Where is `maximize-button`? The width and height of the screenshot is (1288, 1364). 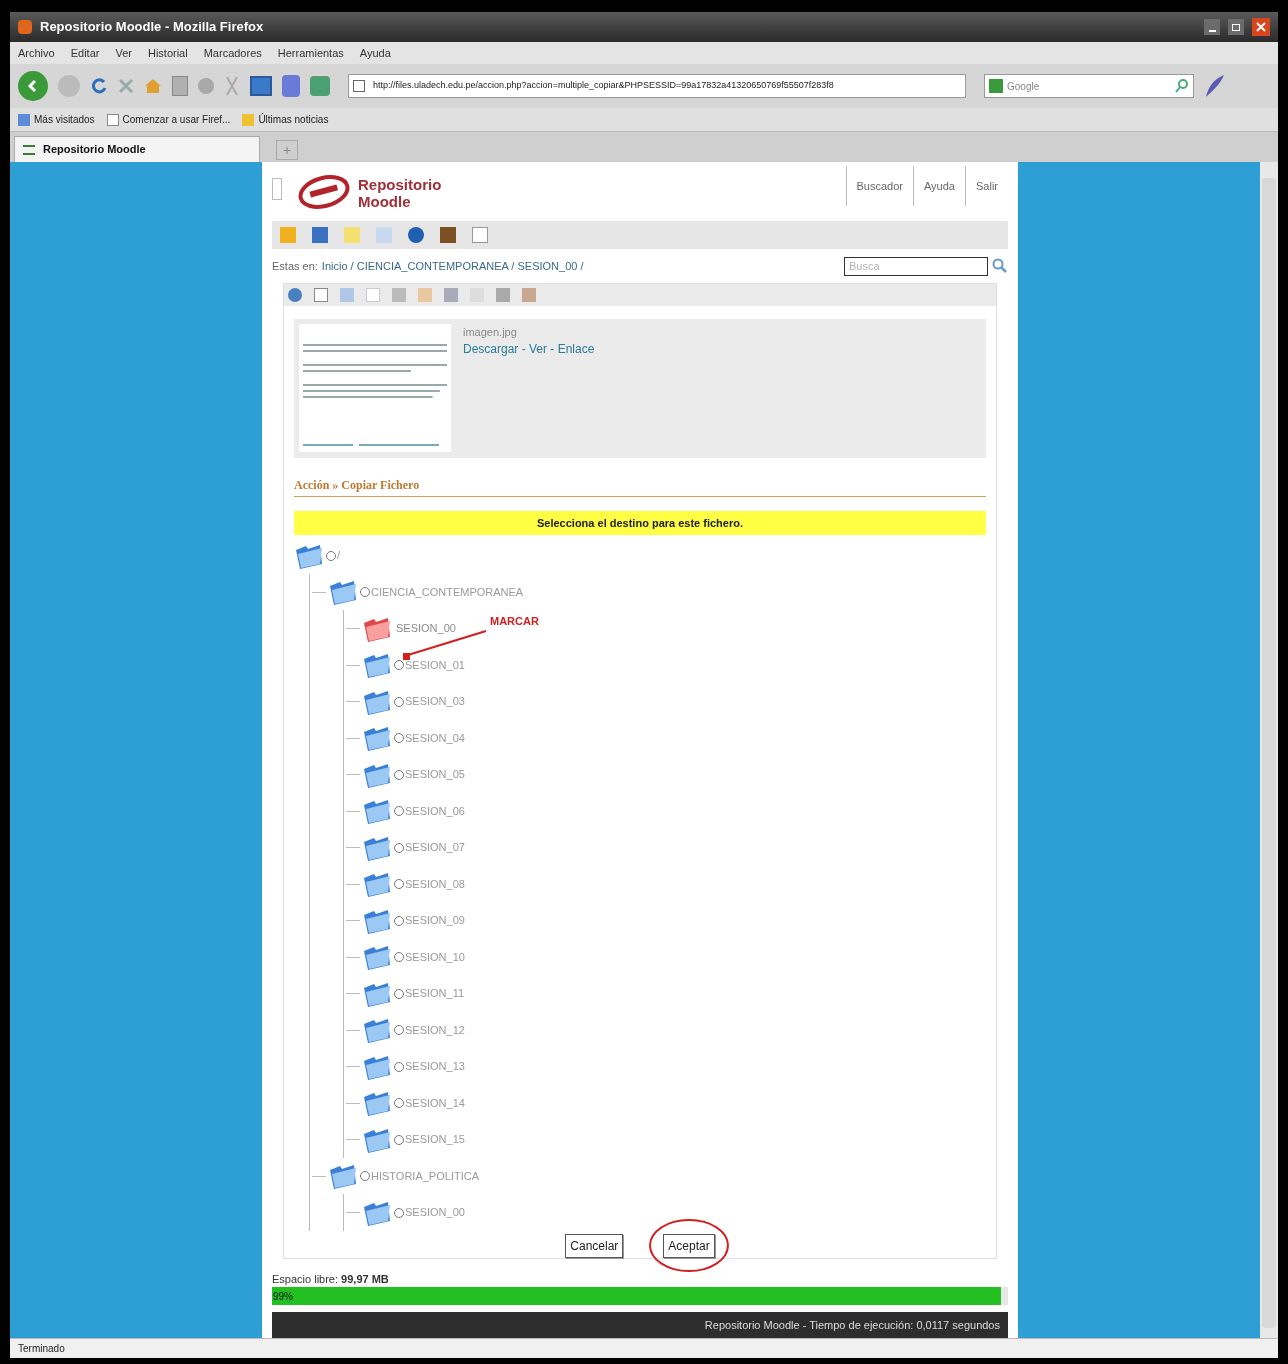
maximize-button is located at coordinates (1236, 27).